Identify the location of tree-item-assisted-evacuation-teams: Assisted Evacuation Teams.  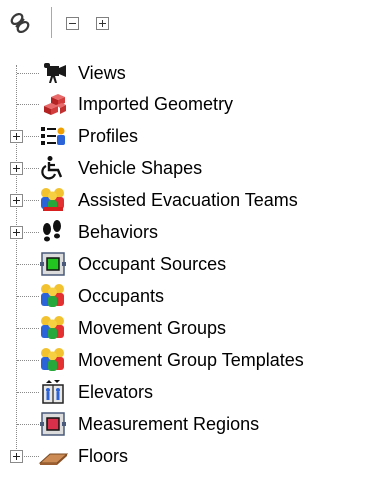
(195, 200).